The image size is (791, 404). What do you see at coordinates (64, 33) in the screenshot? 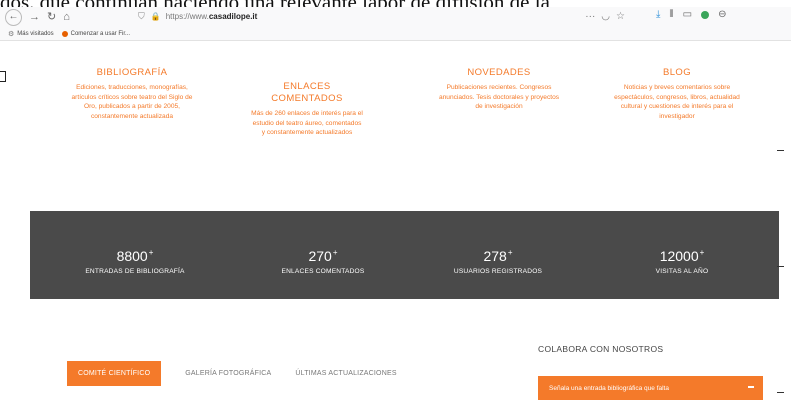
I see `firefox-icon` at bounding box center [64, 33].